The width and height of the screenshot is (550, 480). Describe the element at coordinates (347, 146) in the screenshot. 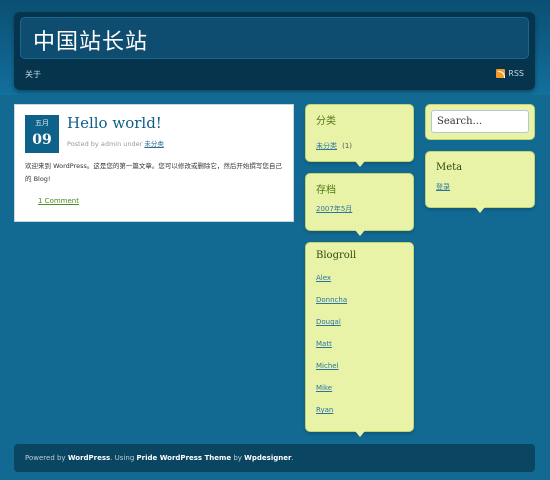

I see `category-count: (1)` at that location.